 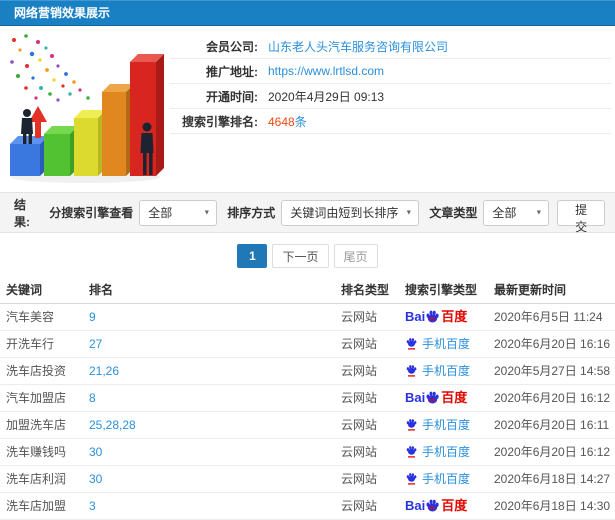 What do you see at coordinates (147, 115) in the screenshot?
I see `bar-red` at bounding box center [147, 115].